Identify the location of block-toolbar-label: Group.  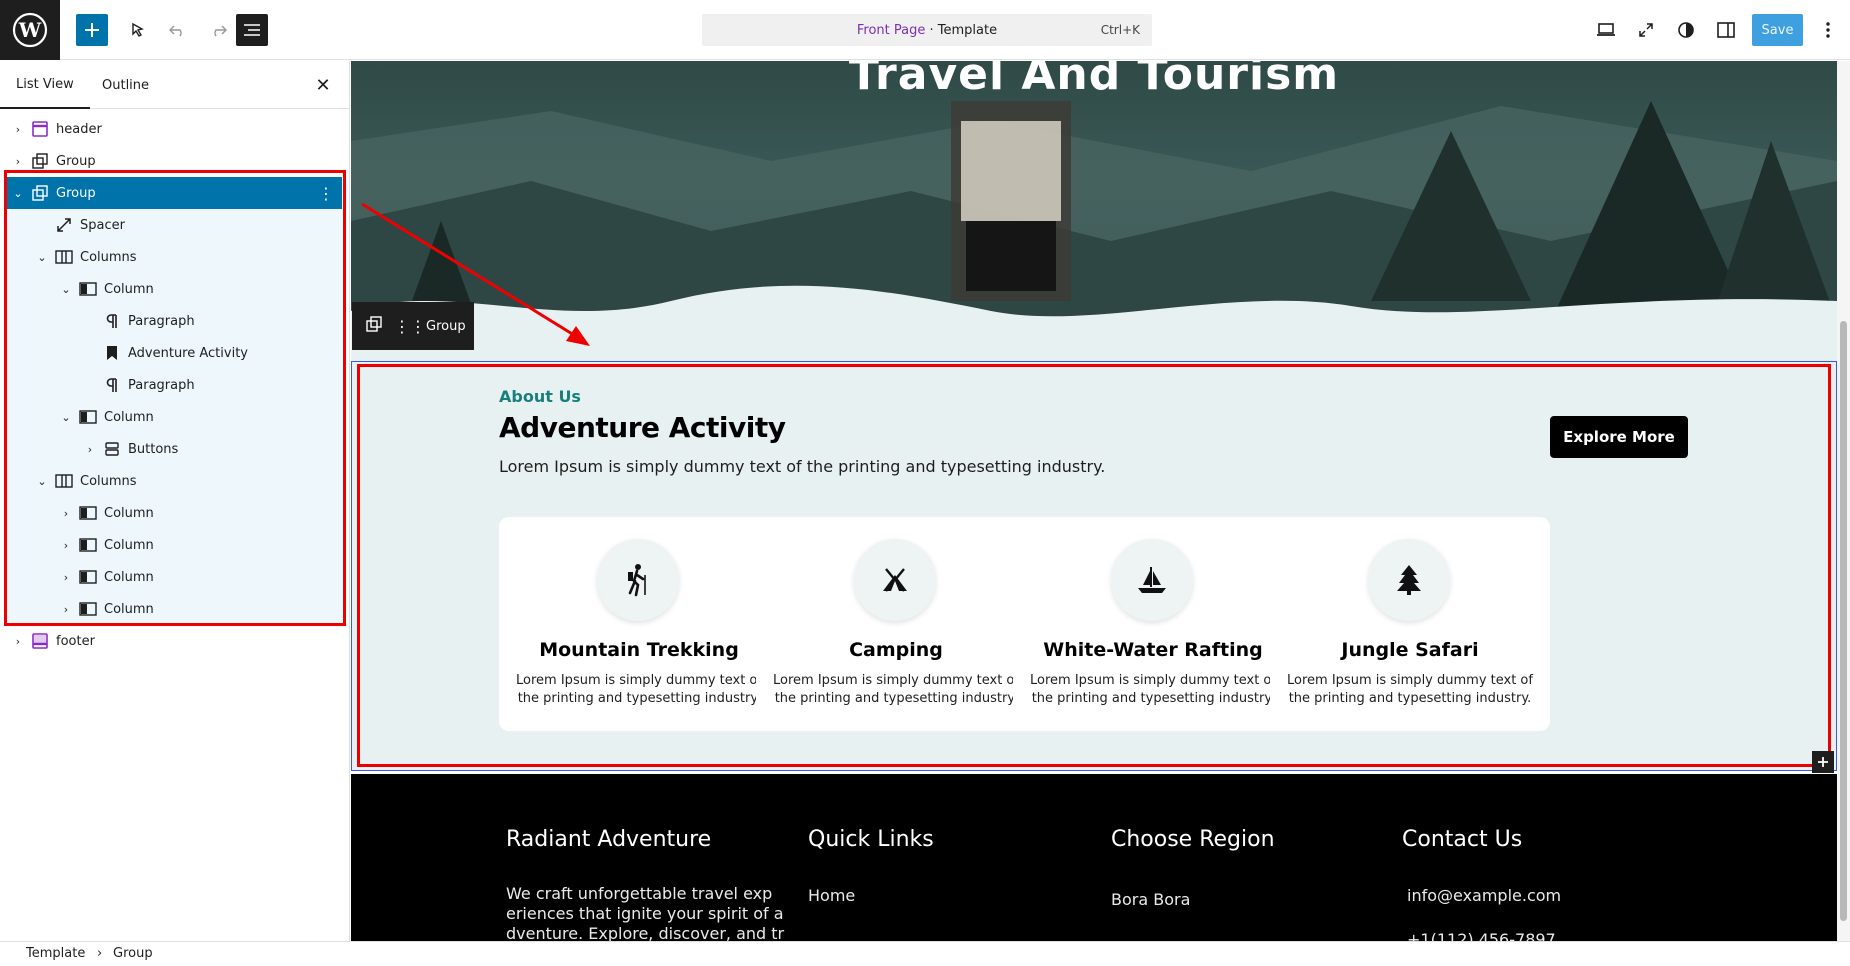
(446, 326).